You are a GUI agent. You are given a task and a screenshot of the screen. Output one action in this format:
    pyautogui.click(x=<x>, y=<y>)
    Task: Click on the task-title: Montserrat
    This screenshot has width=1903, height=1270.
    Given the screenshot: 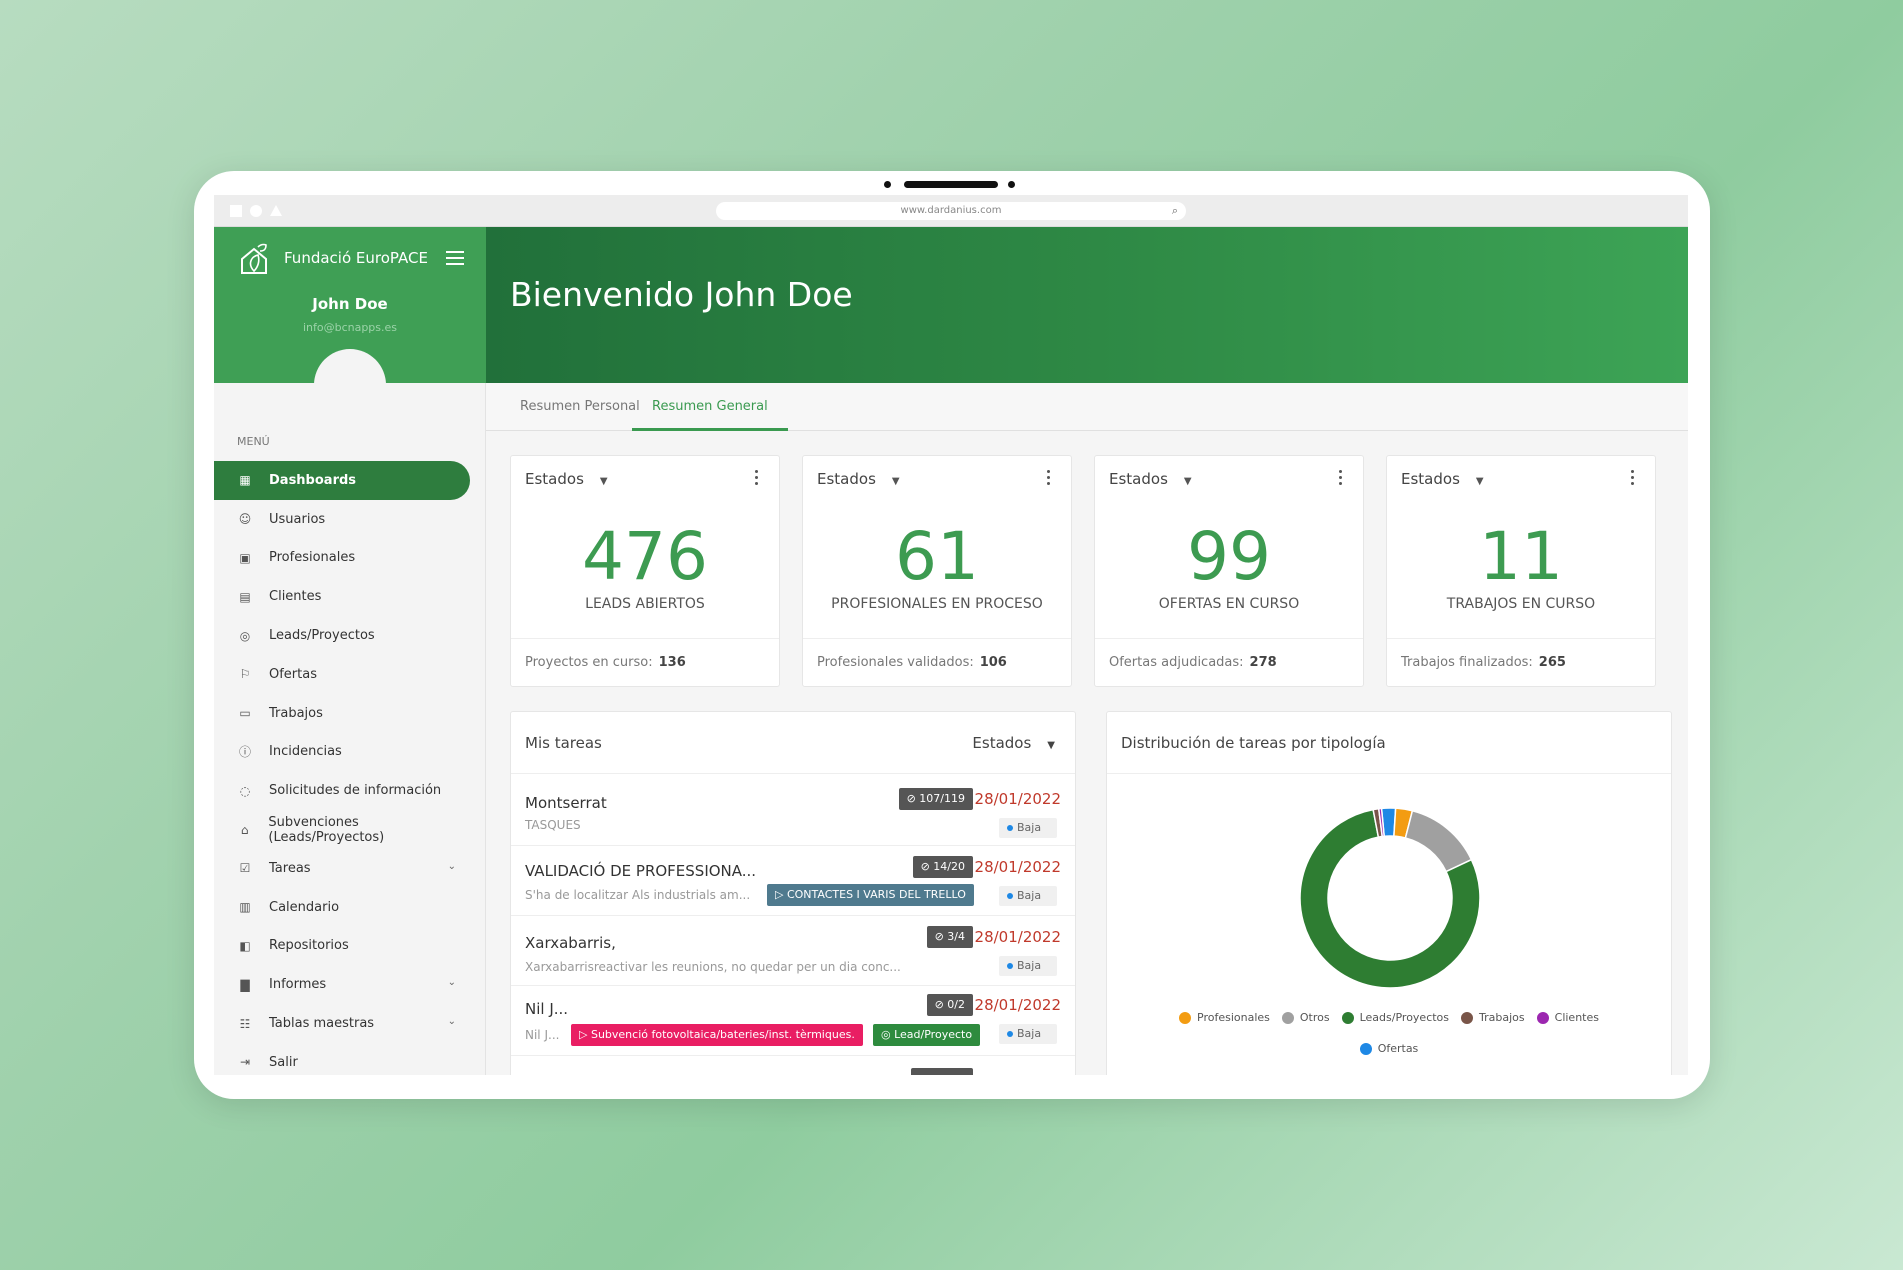 What is the action you would take?
    pyautogui.click(x=566, y=803)
    